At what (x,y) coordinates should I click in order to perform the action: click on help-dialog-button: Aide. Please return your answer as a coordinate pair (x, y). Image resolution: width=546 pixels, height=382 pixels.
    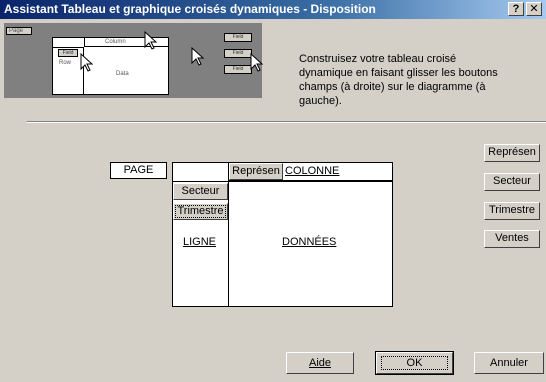
    Looking at the image, I should click on (320, 363).